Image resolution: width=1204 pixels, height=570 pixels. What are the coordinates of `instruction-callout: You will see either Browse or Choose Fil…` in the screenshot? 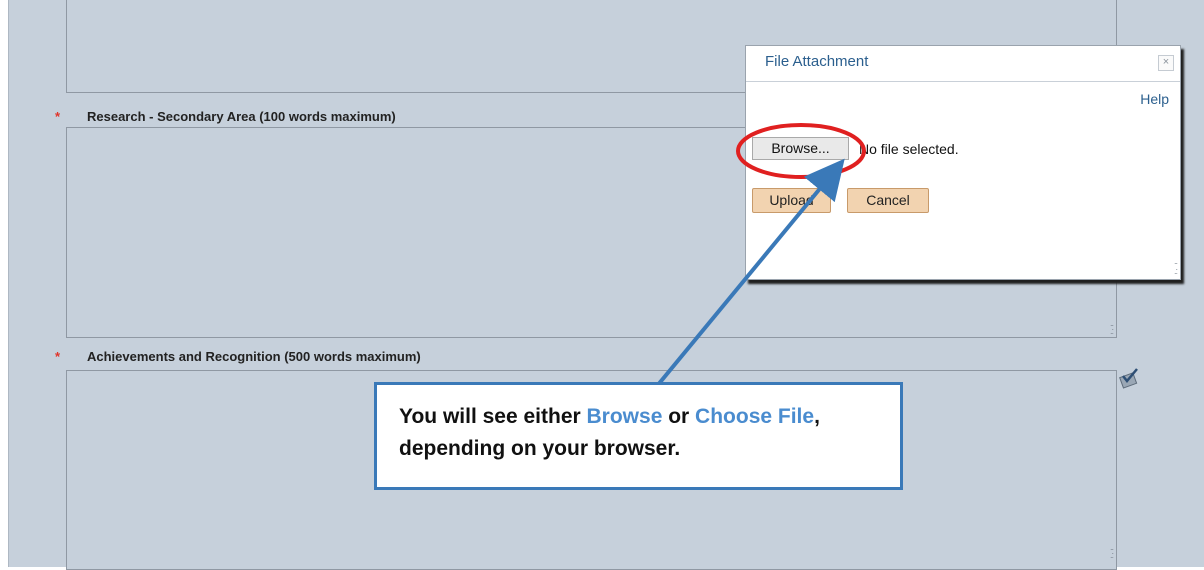 It's located at (638, 436).